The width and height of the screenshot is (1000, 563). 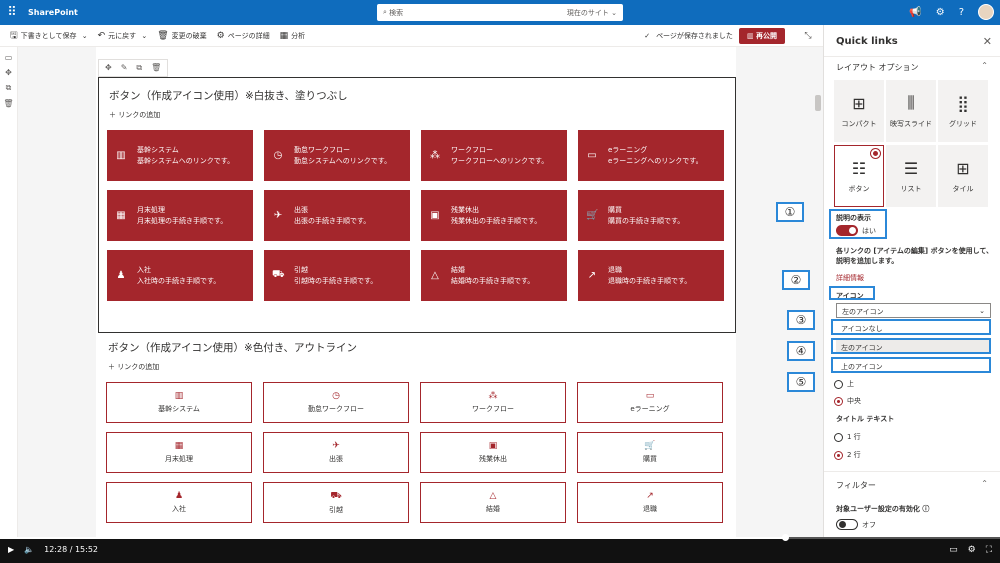 What do you see at coordinates (9, 57) in the screenshot?
I see `comment-icon: ▭` at bounding box center [9, 57].